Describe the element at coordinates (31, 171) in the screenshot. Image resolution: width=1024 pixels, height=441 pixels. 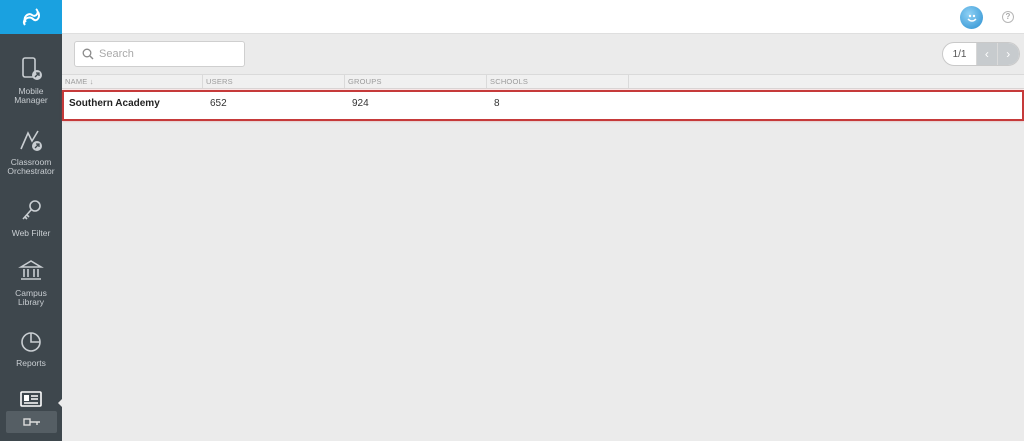
I see `nav-classroom-orchestrator-label-2: Orchestrator` at that location.